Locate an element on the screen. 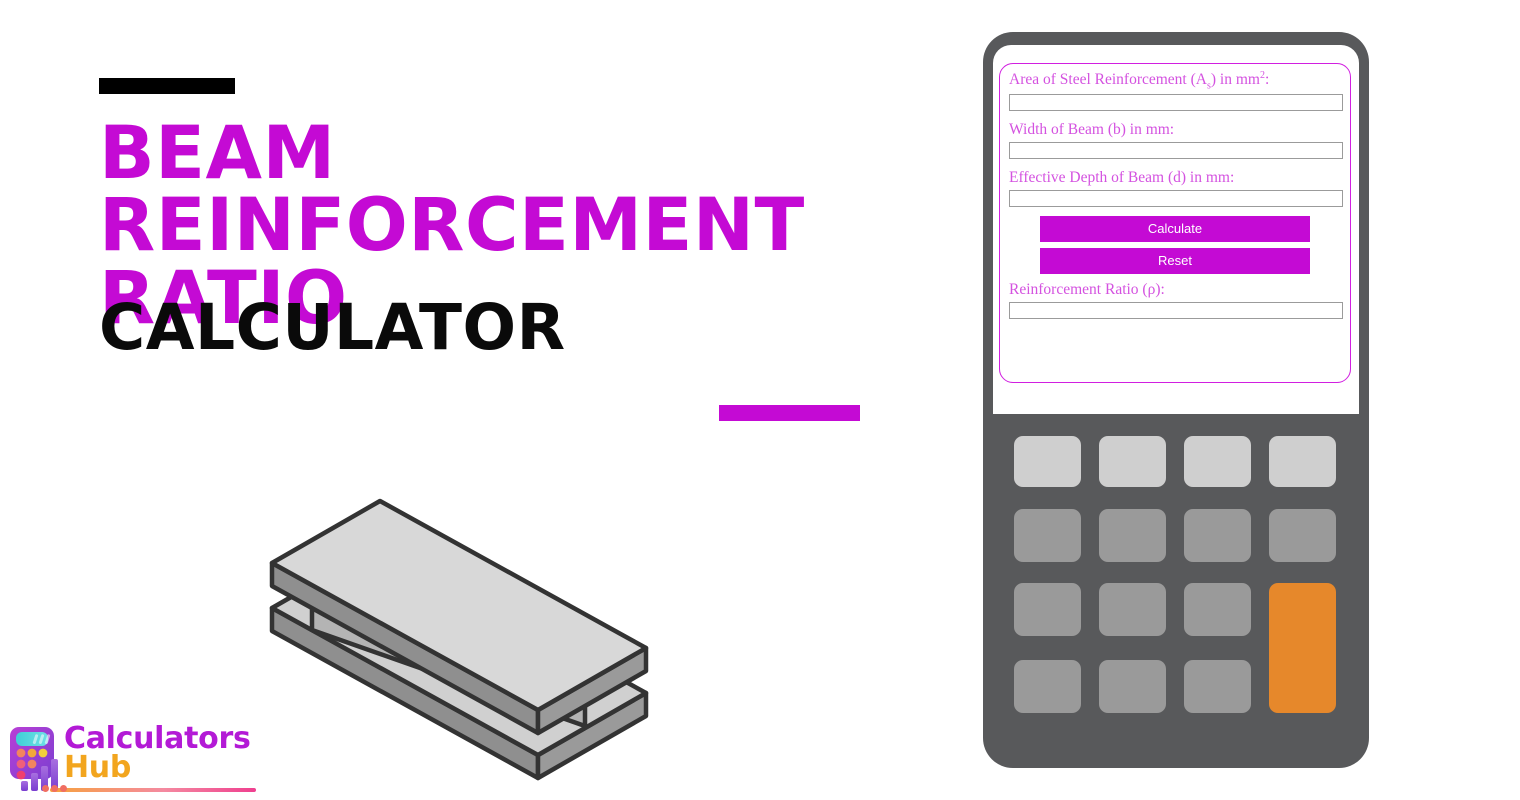 This screenshot has height=800, width=1520. brand-logo: Calculators Hub is located at coordinates (133, 761).